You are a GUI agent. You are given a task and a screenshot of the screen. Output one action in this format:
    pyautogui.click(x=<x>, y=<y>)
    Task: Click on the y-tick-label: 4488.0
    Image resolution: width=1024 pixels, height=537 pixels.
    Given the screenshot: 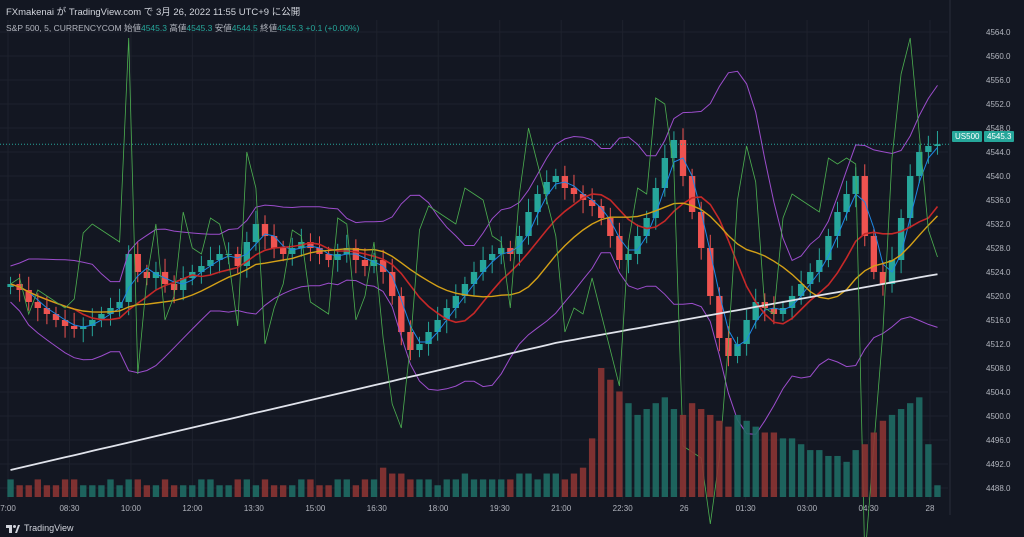 What is the action you would take?
    pyautogui.click(x=998, y=488)
    